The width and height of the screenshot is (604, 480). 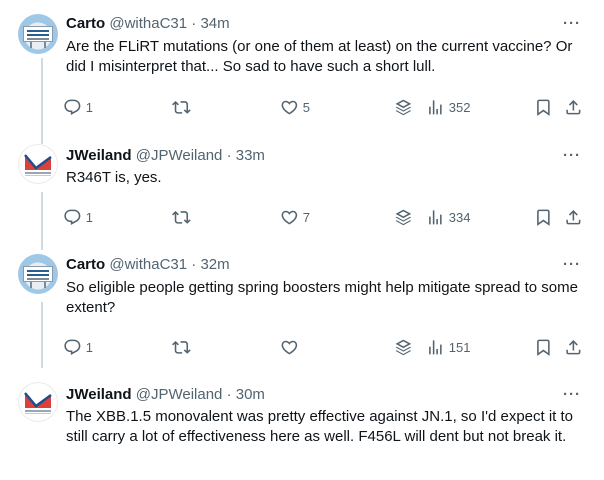 What do you see at coordinates (250, 394) in the screenshot?
I see `timestamp: 30m` at bounding box center [250, 394].